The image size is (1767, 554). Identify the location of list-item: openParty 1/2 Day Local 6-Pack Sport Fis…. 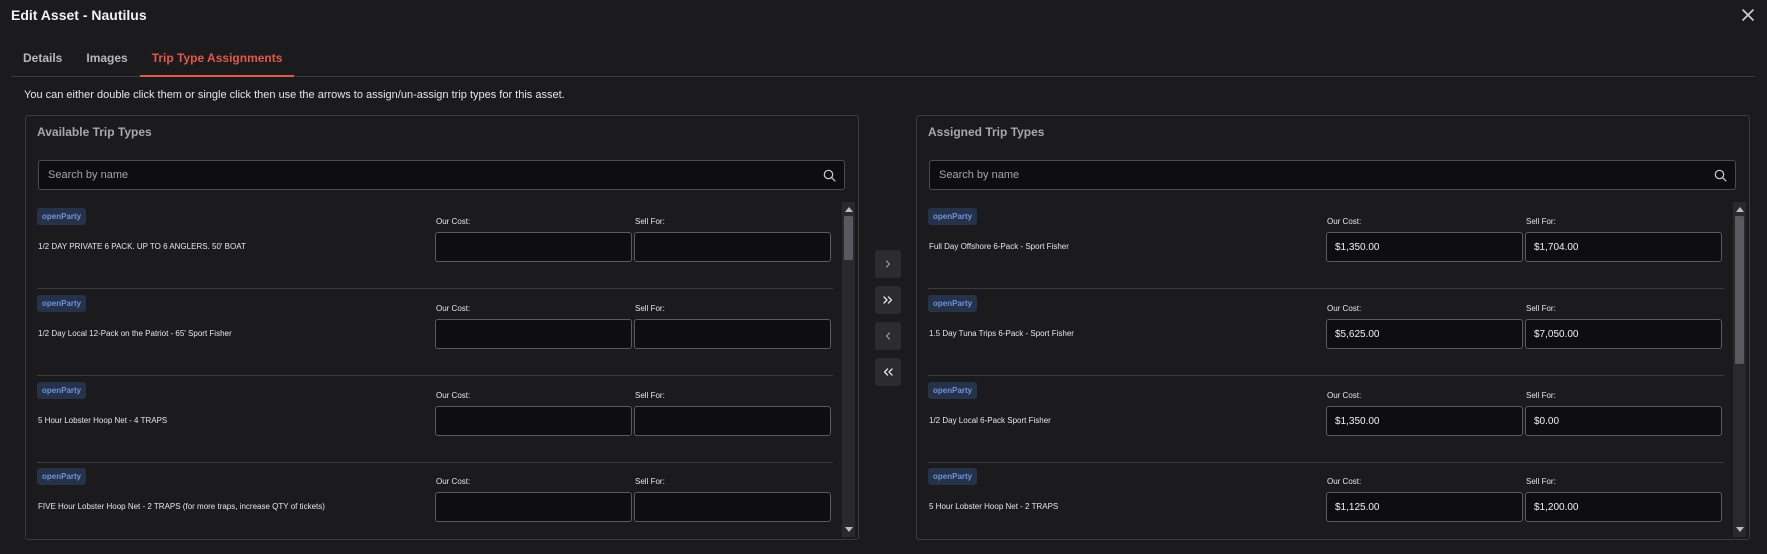
(1326, 419).